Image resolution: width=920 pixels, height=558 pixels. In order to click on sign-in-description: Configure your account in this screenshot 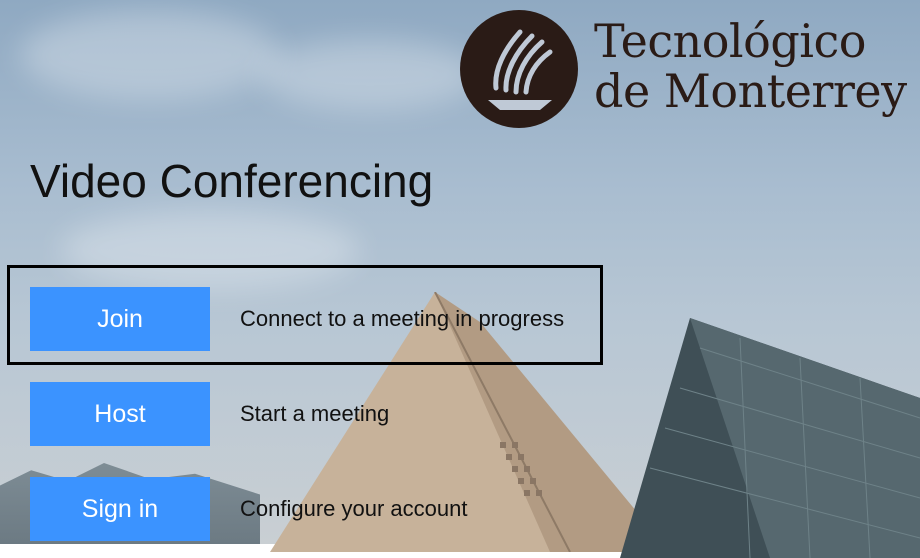, I will do `click(354, 508)`.